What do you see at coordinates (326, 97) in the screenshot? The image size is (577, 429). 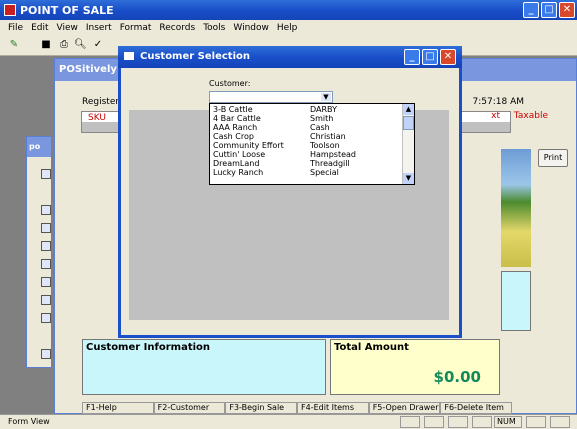 I see `chevron-down-icon: ▼` at bounding box center [326, 97].